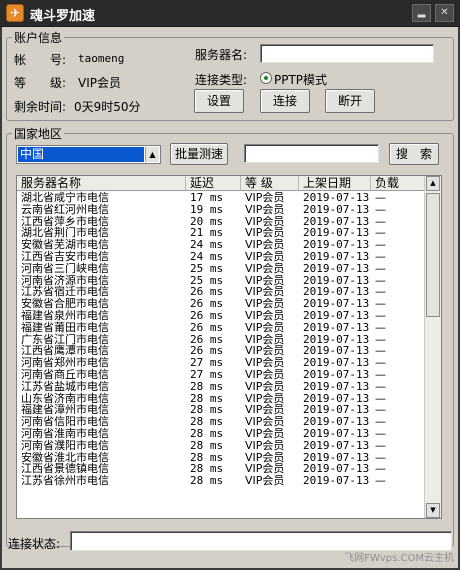 This screenshot has width=460, height=570. I want to click on cell-server-name: 河南省濮阳市电信, so click(65, 445).